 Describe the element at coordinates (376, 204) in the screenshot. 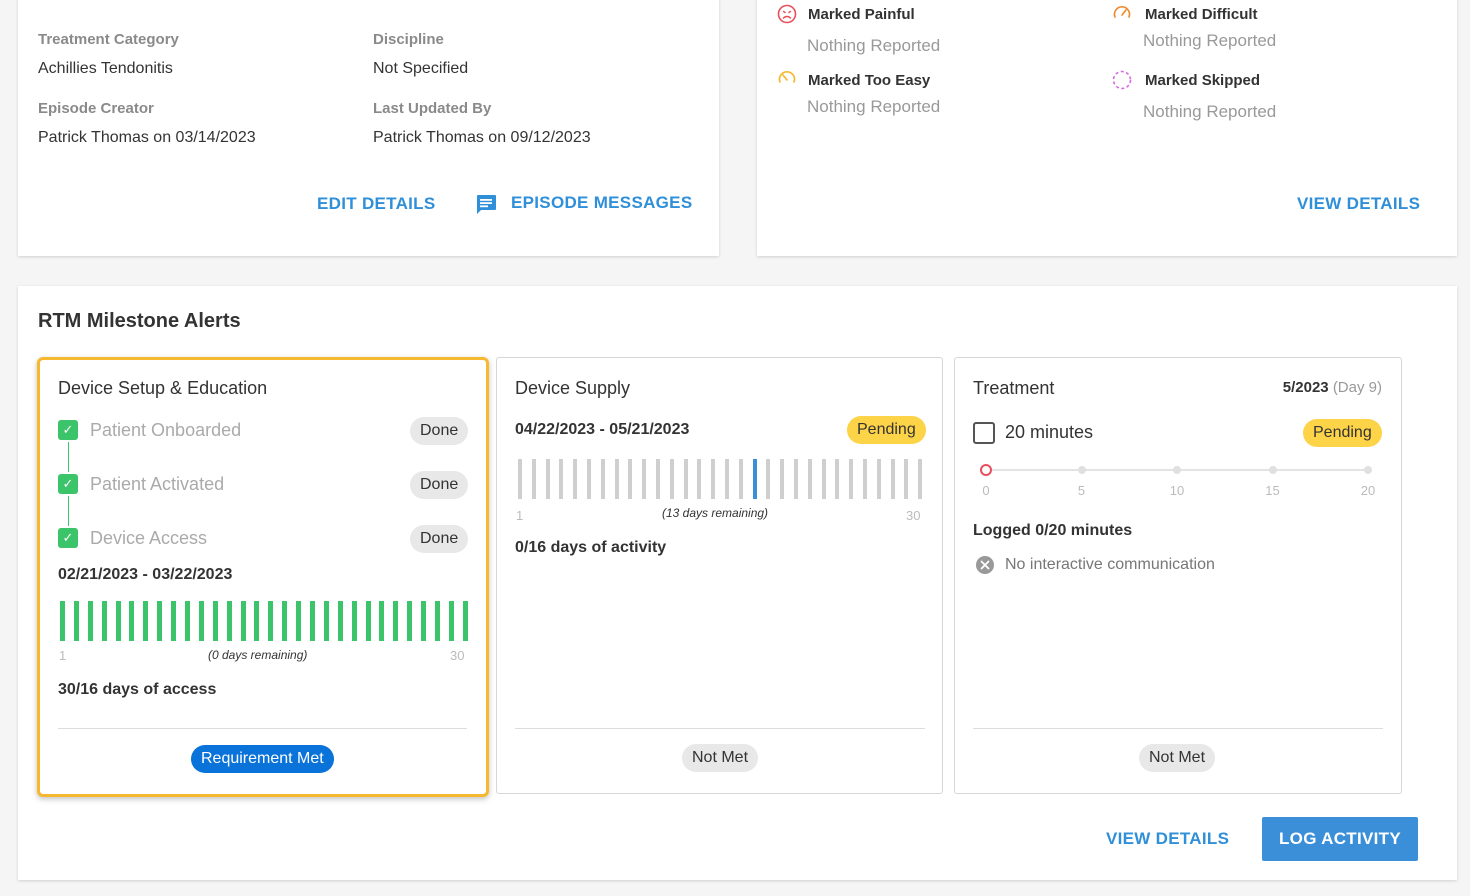

I see `edit-details-button: EDIT DETAILS` at that location.